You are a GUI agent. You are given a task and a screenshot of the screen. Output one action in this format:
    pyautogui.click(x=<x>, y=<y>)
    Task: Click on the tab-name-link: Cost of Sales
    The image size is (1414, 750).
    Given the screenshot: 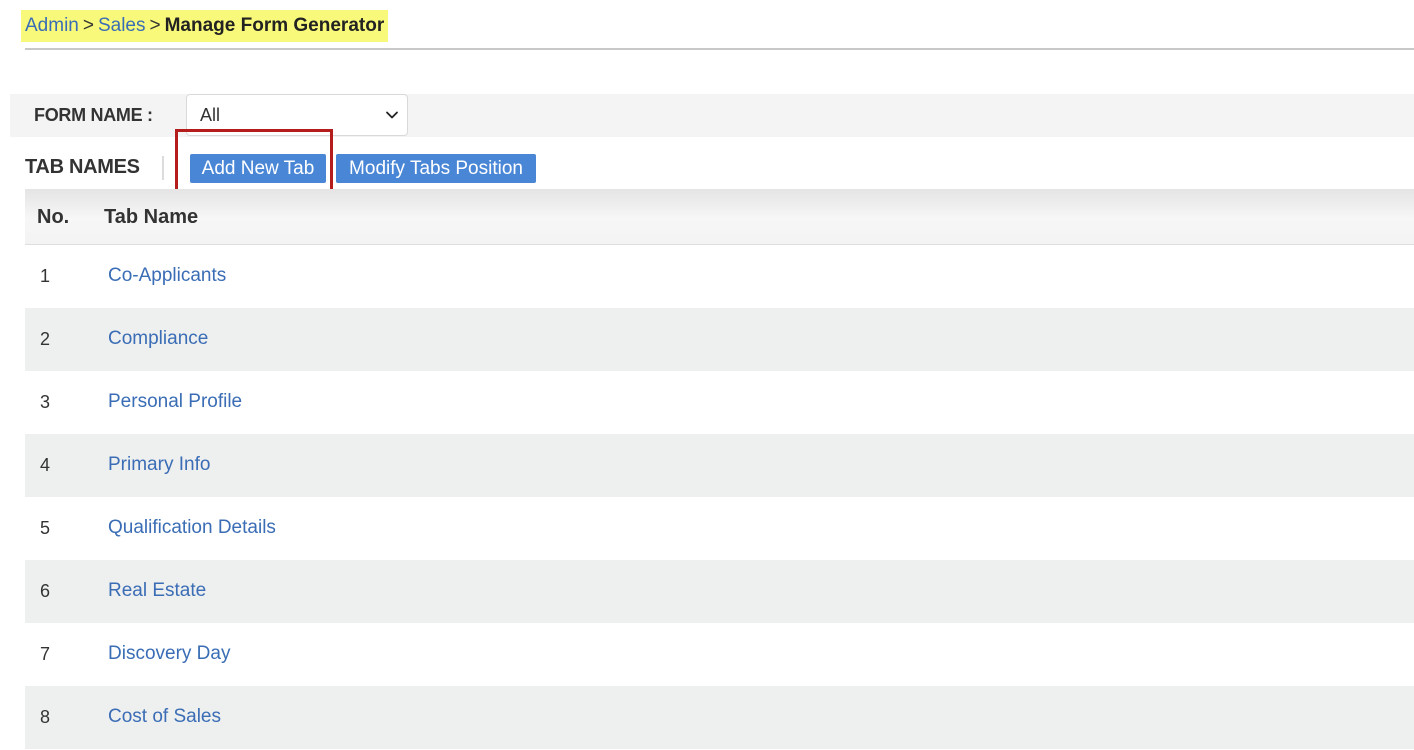 What is the action you would take?
    pyautogui.click(x=164, y=717)
    